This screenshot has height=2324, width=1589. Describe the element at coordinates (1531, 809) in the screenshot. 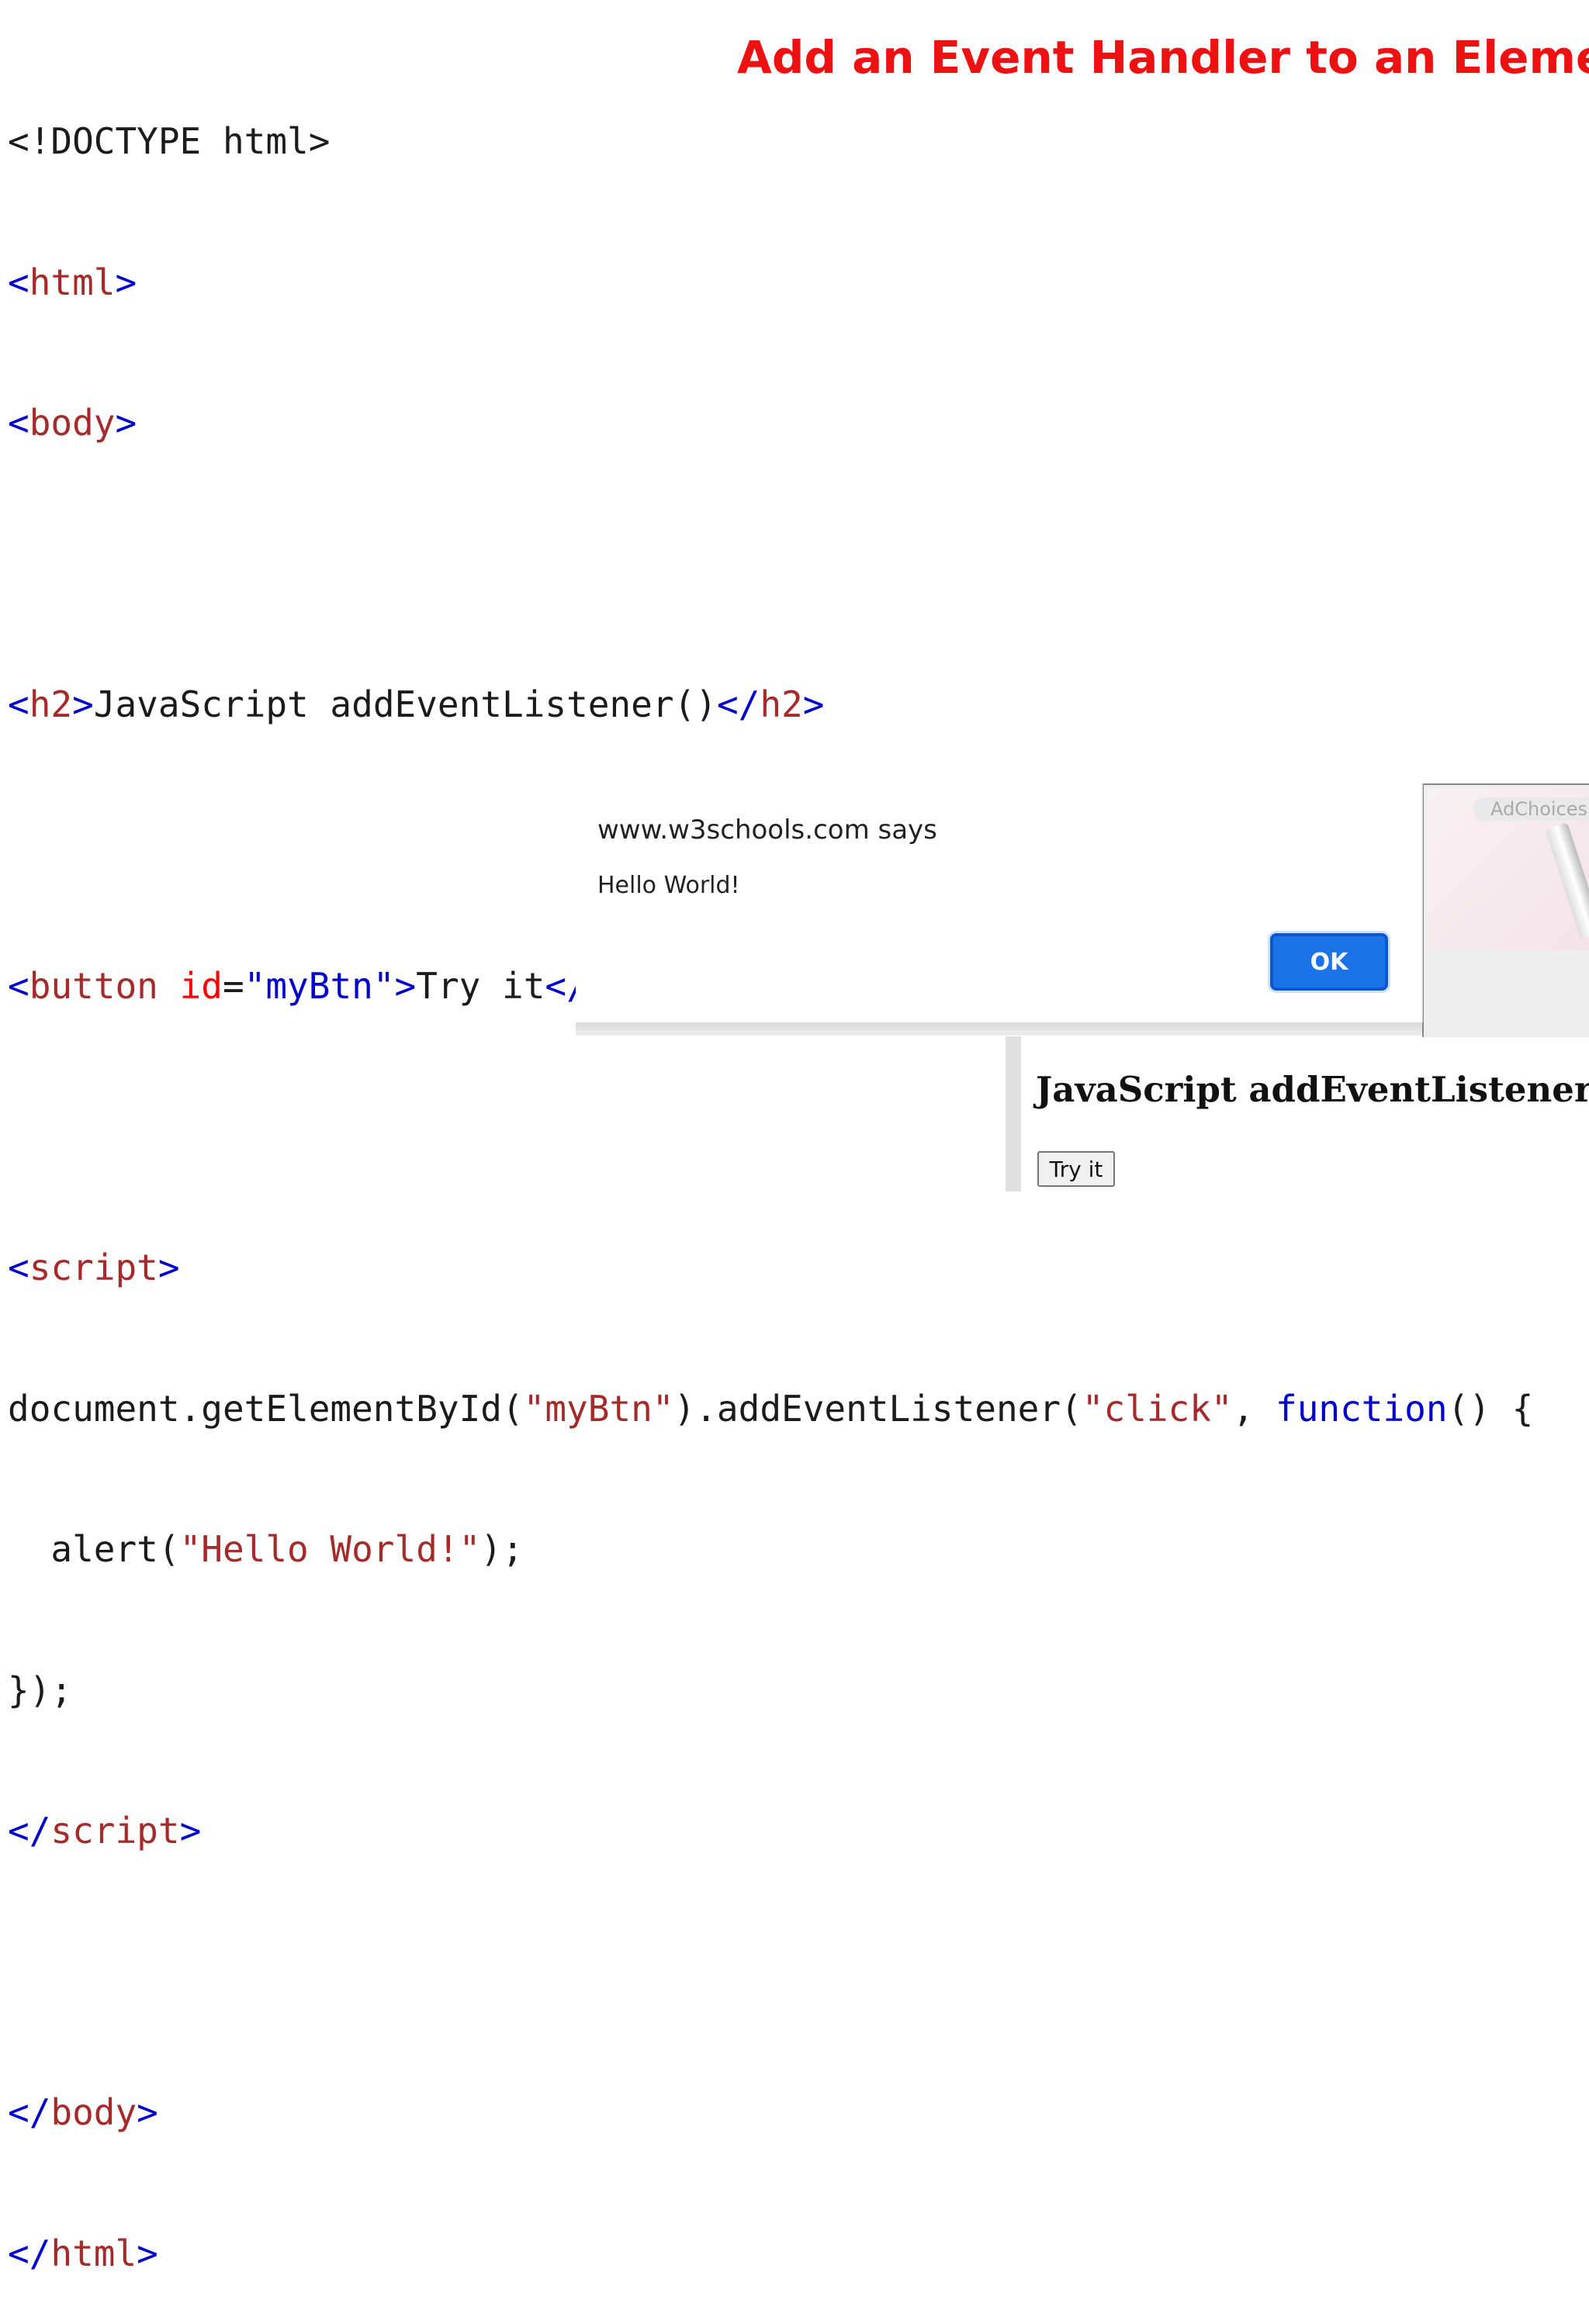

I see `adchoices-badge: AdChoices` at that location.